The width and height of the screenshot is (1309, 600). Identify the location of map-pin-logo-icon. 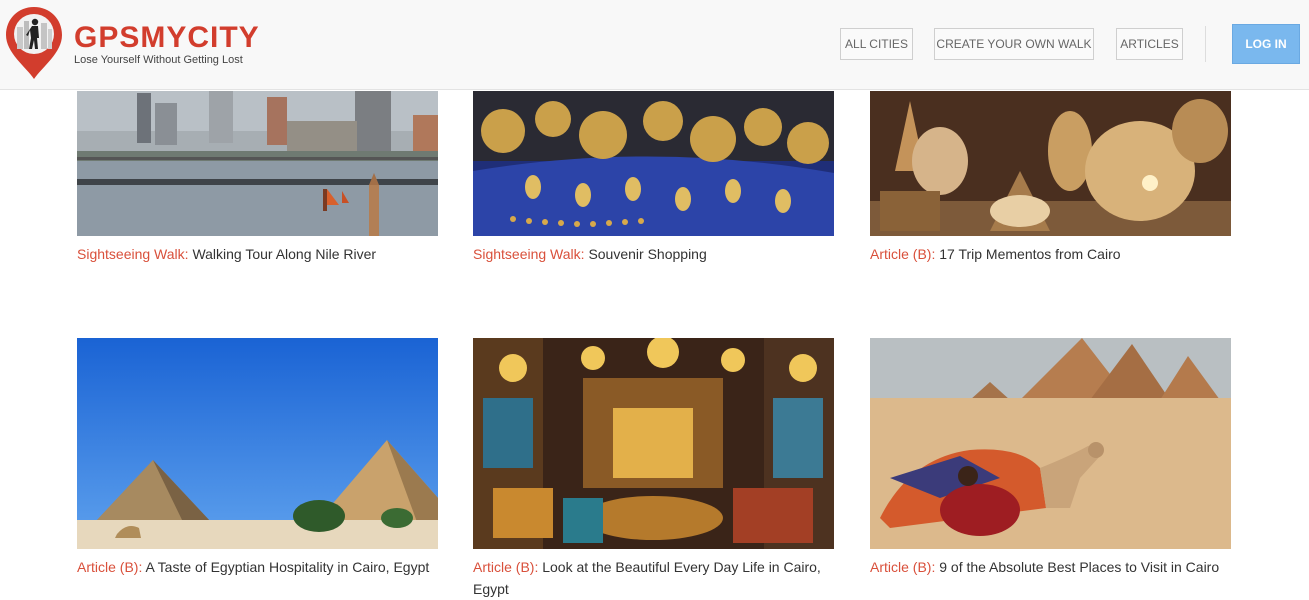
(34, 43).